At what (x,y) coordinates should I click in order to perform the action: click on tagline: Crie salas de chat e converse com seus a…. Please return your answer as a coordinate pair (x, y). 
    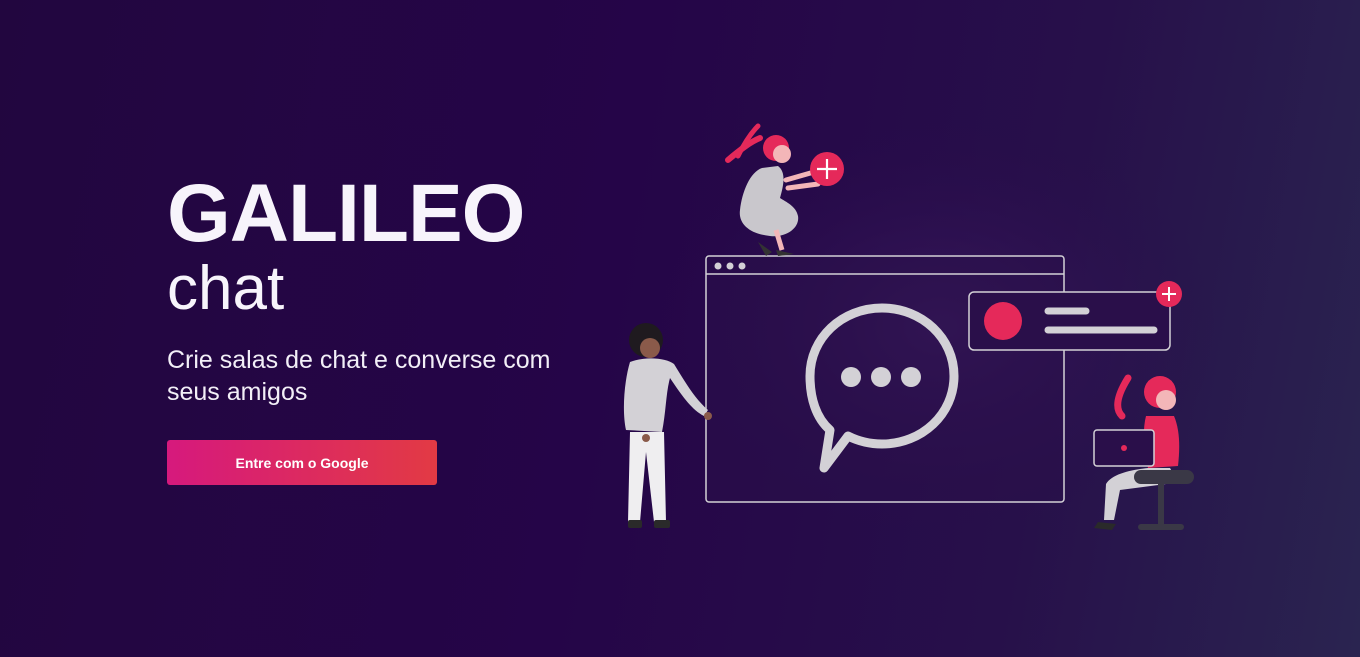
    Looking at the image, I should click on (359, 376).